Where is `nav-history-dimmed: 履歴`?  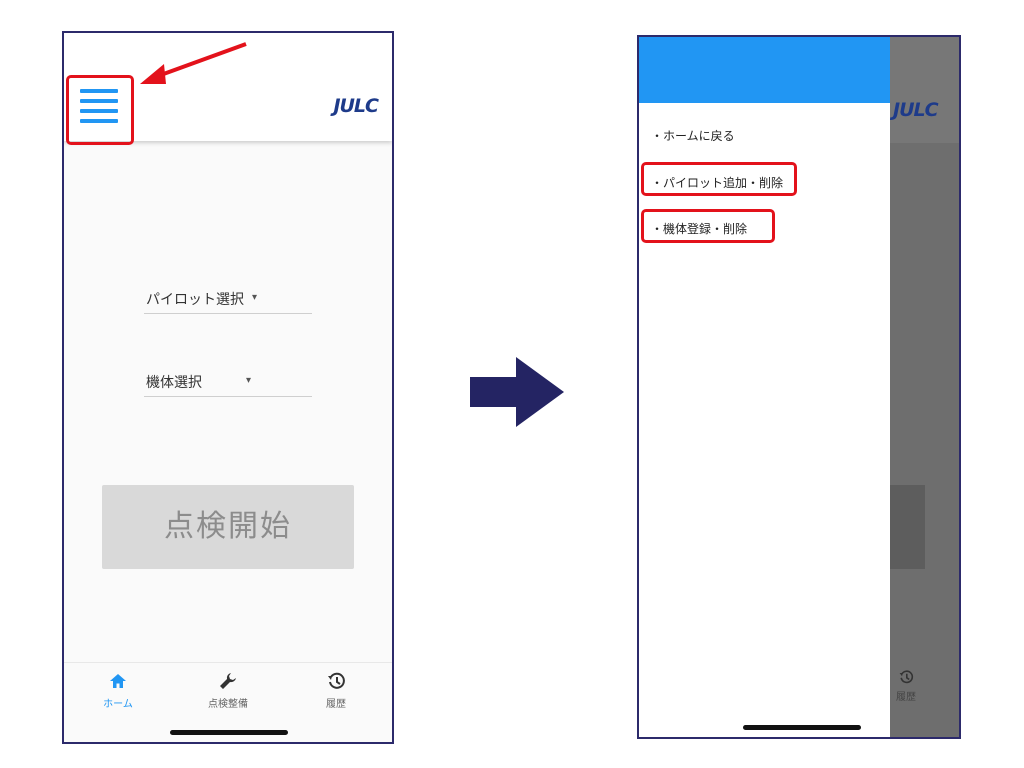 nav-history-dimmed: 履歴 is located at coordinates (906, 686).